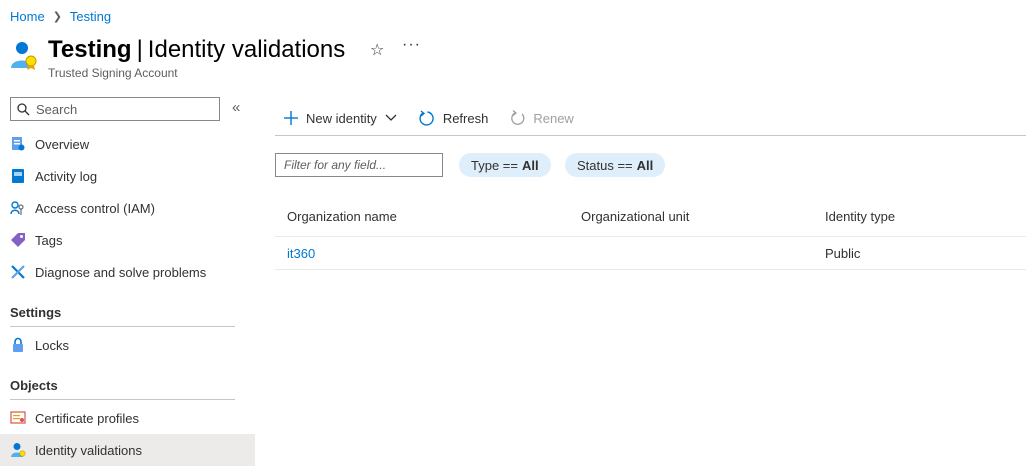 This screenshot has width=1026, height=472. I want to click on refresh-icon, so click(427, 118).